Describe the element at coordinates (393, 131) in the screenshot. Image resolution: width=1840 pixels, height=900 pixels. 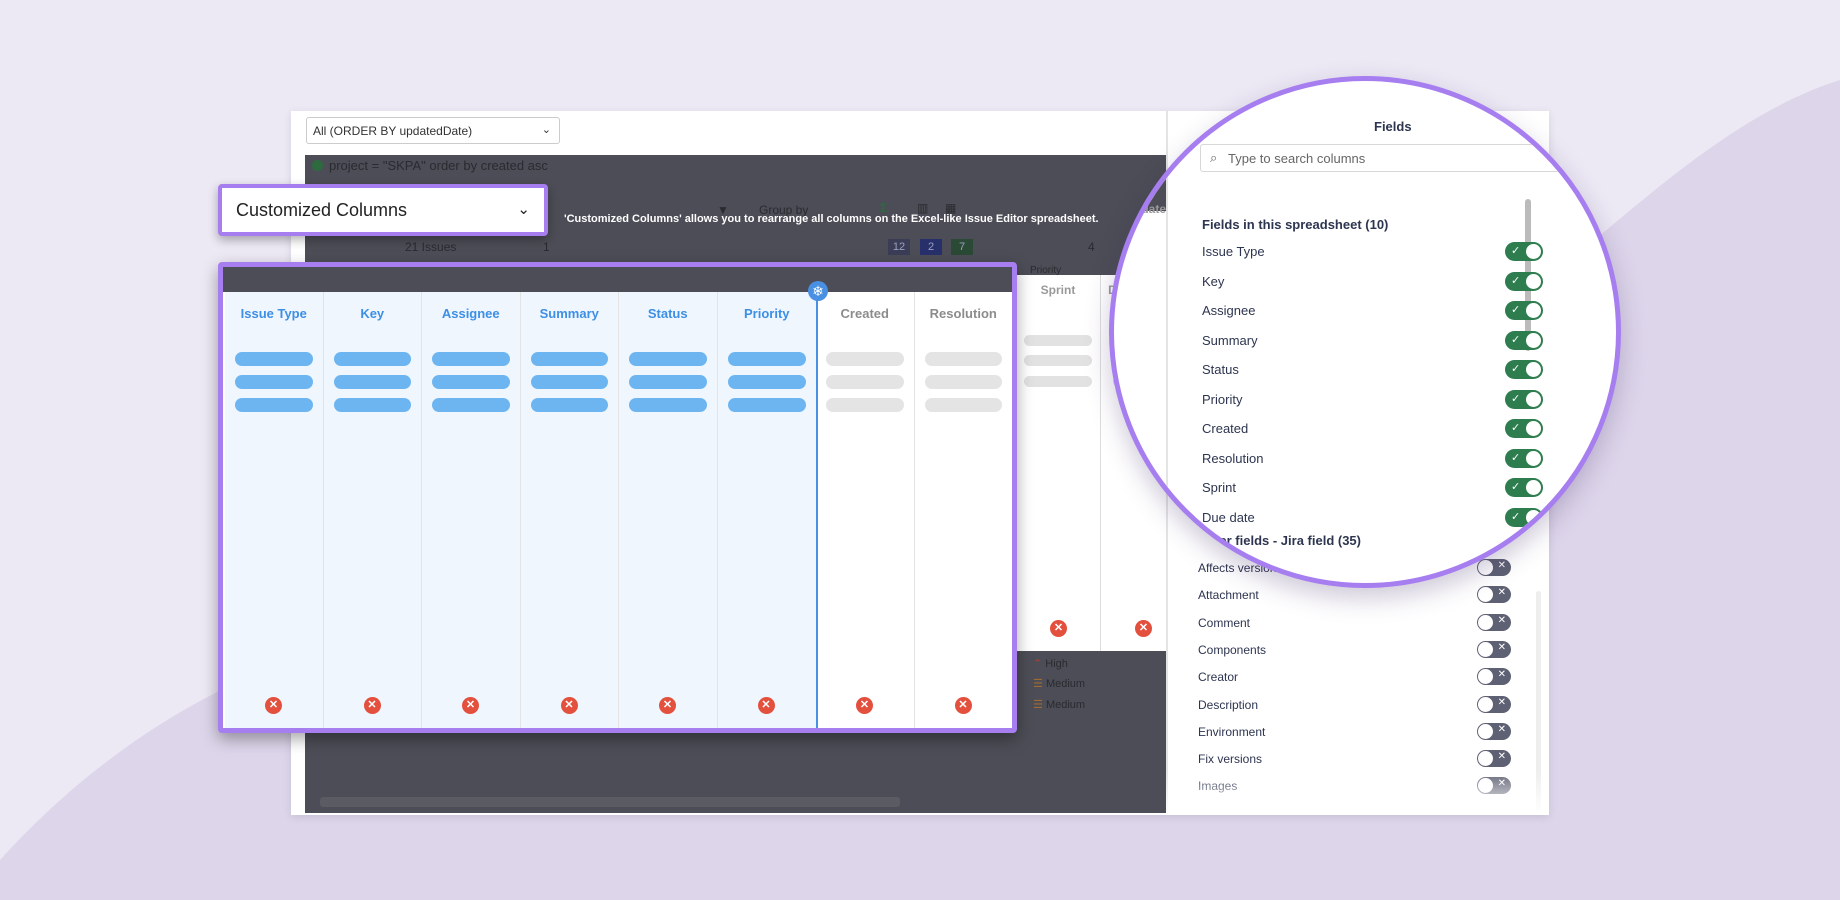
I see `view-select-value: All (ORDER BY updatedDate)` at that location.